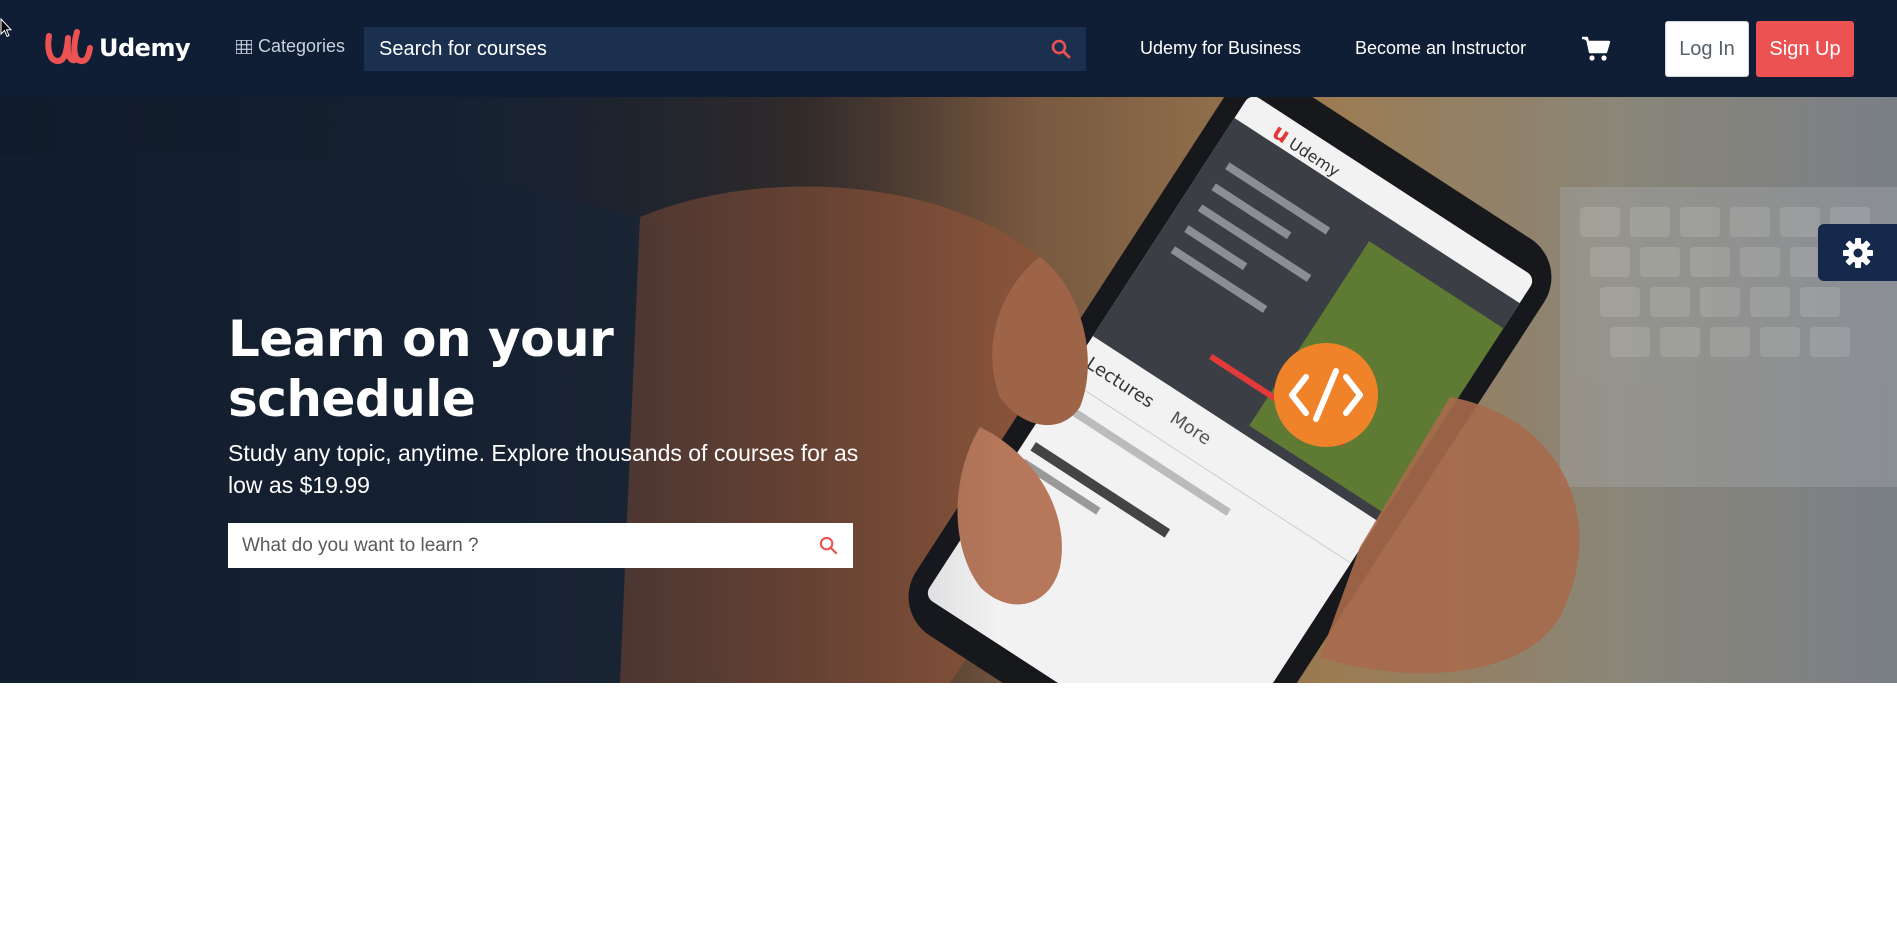 The height and width of the screenshot is (926, 1897). I want to click on header-search-input, so click(700, 49).